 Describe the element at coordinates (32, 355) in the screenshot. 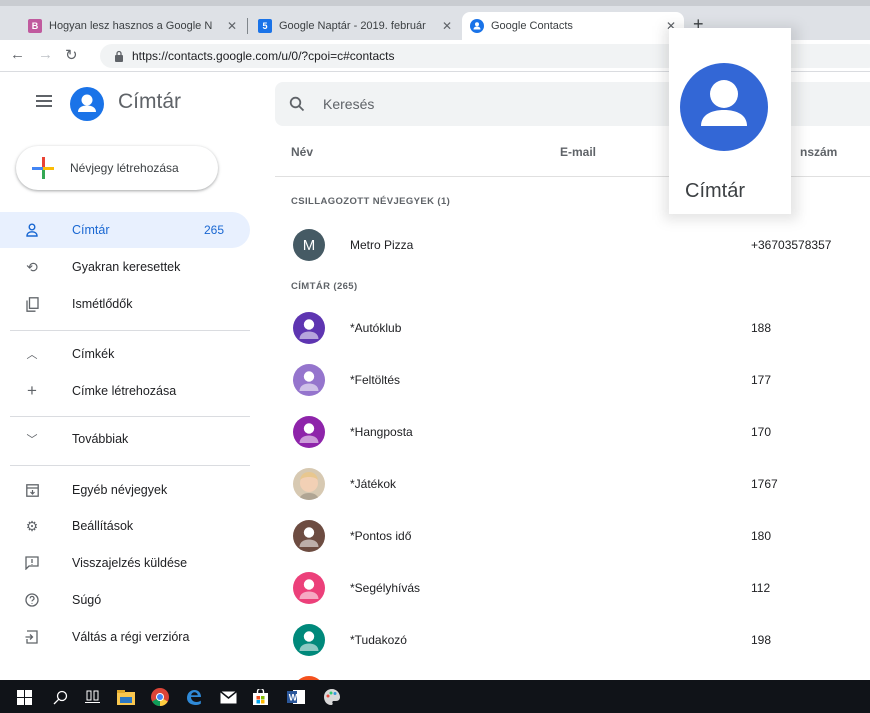

I see `chevron-up-icon: ︿` at that location.